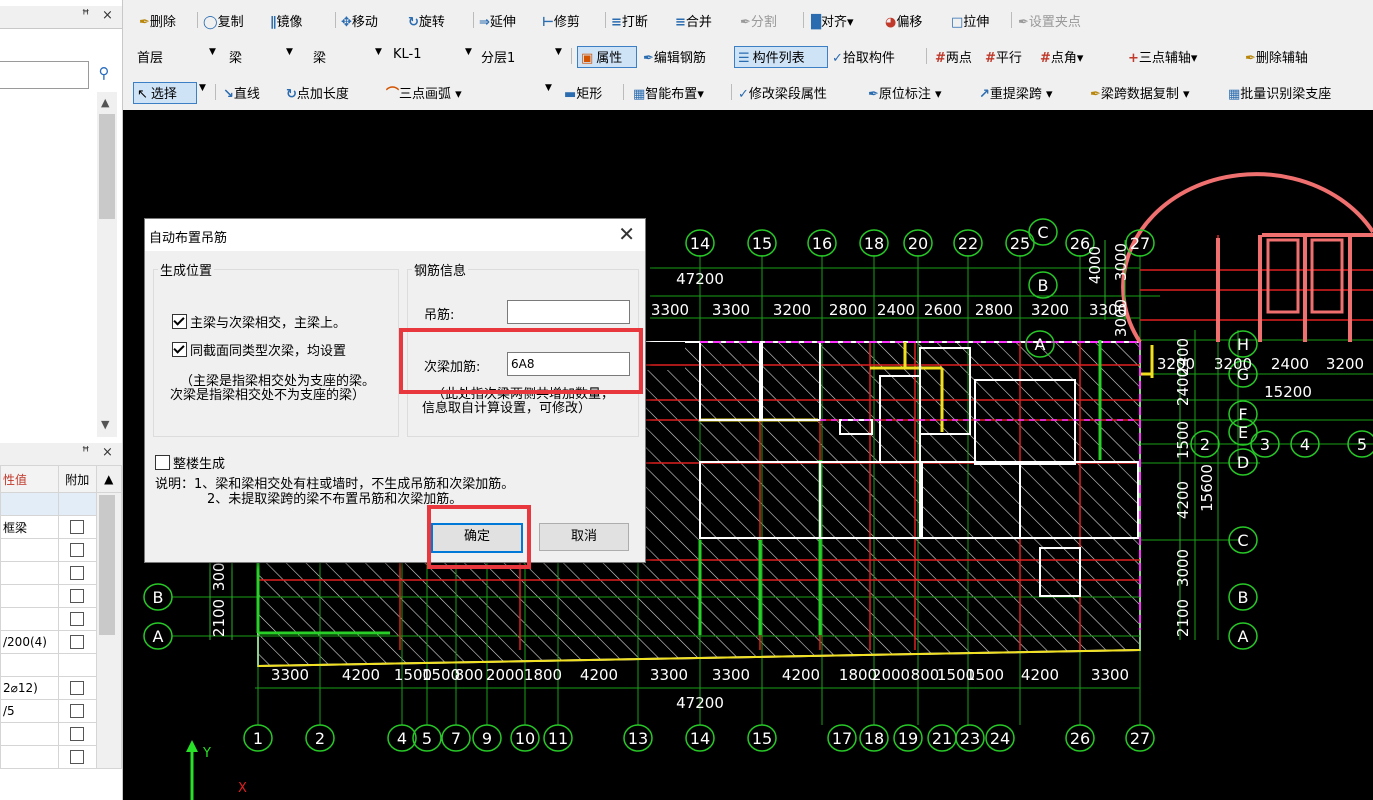 The width and height of the screenshot is (1373, 800). What do you see at coordinates (758, 20) in the screenshot?
I see `split-button: ✒分割` at bounding box center [758, 20].